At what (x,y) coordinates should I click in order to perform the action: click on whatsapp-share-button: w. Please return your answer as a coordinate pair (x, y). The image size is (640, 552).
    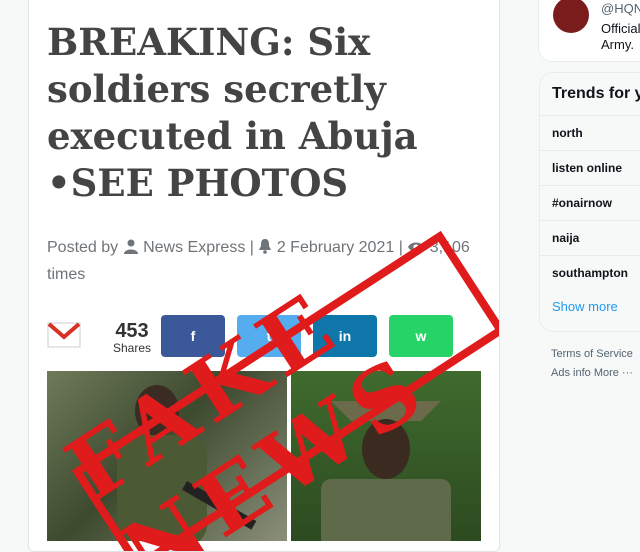
    Looking at the image, I should click on (421, 336).